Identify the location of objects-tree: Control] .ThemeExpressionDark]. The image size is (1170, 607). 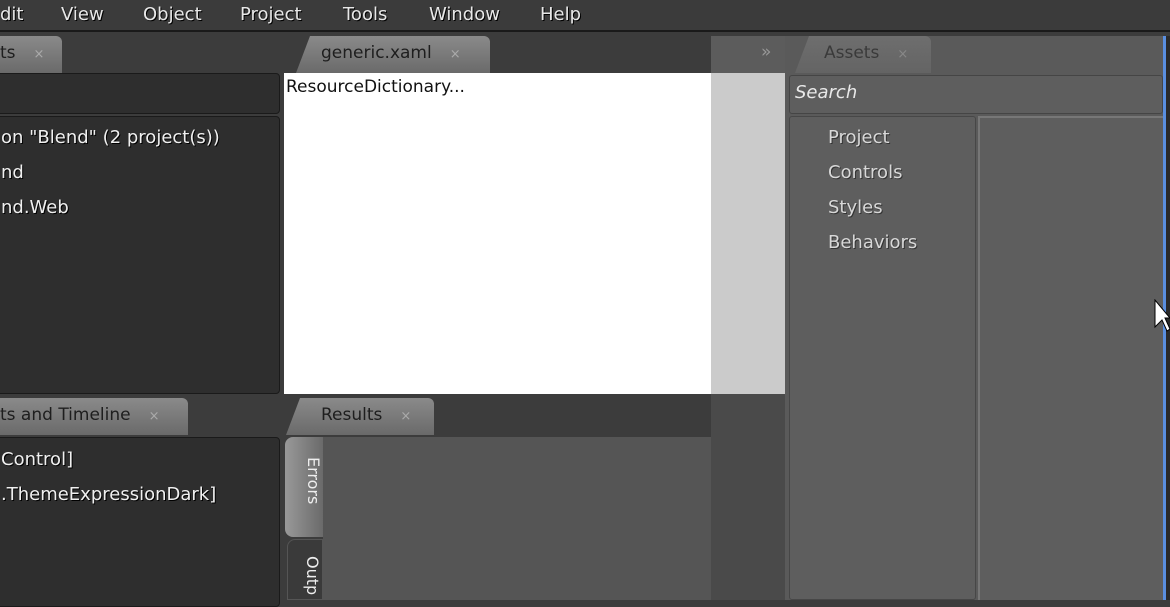
(140, 522).